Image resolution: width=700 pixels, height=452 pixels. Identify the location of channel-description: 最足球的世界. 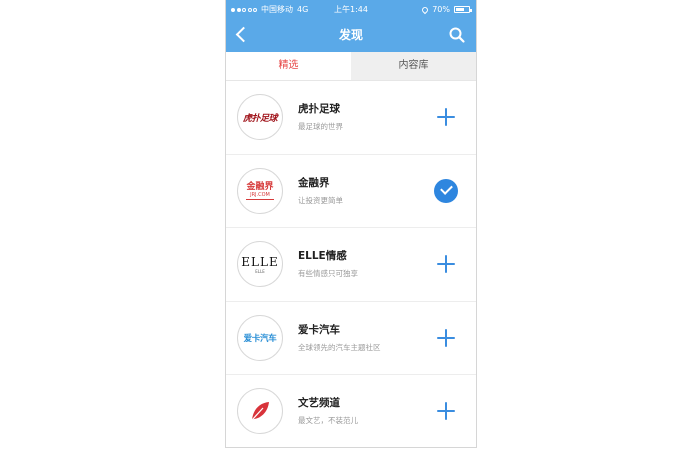
(320, 126).